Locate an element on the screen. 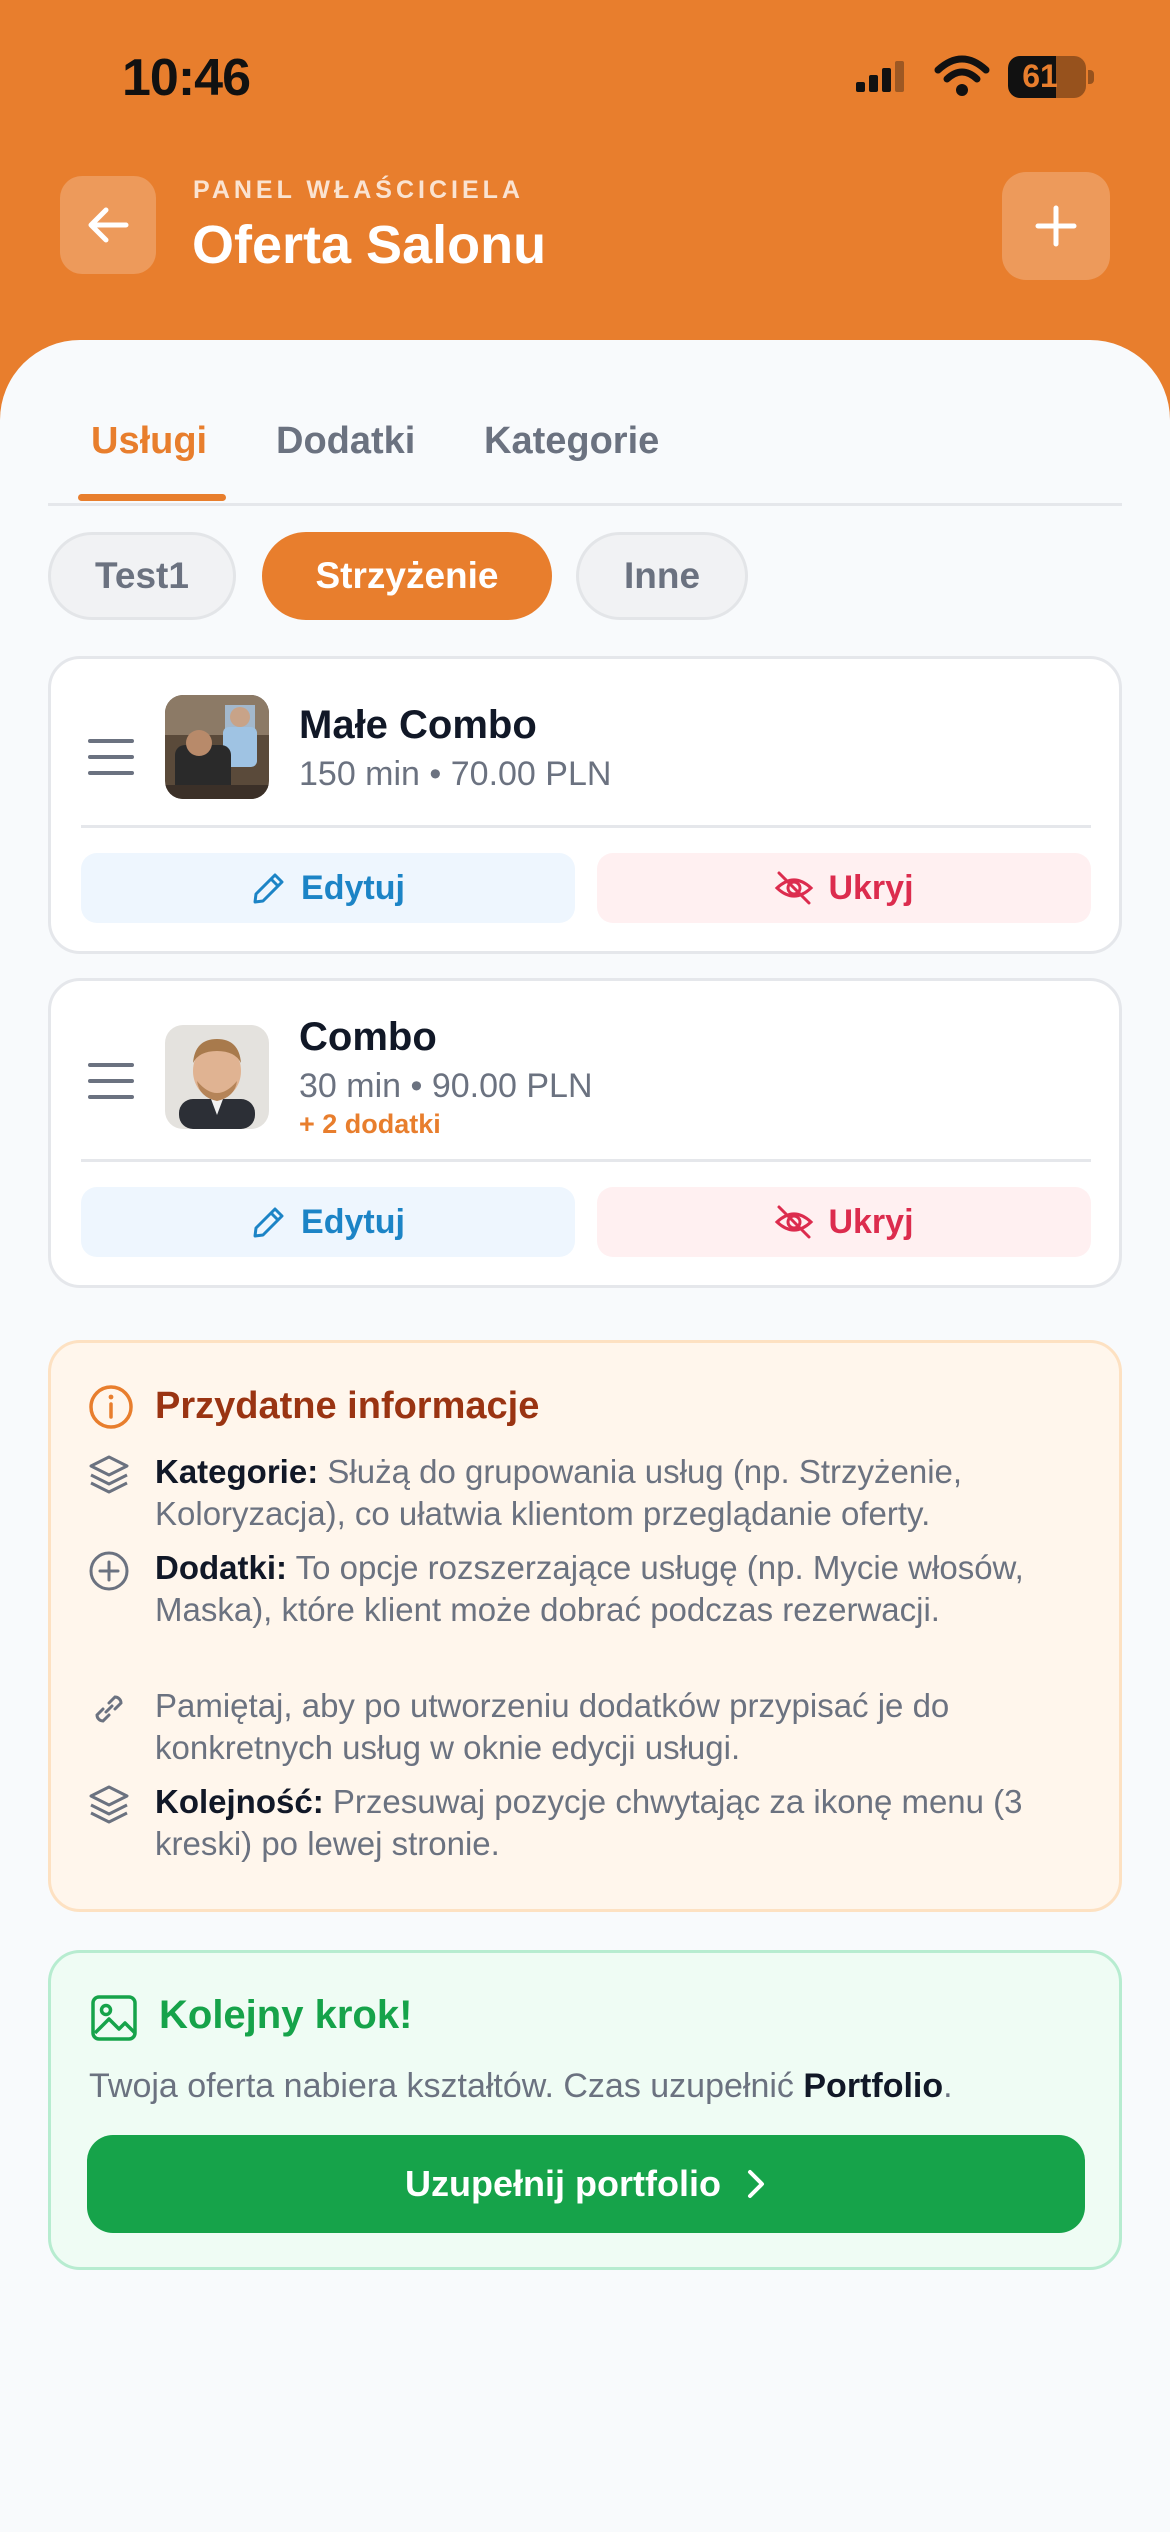 The height and width of the screenshot is (2532, 1170). complete-portfolio-button: Uzupełnij portfolio is located at coordinates (586, 2184).